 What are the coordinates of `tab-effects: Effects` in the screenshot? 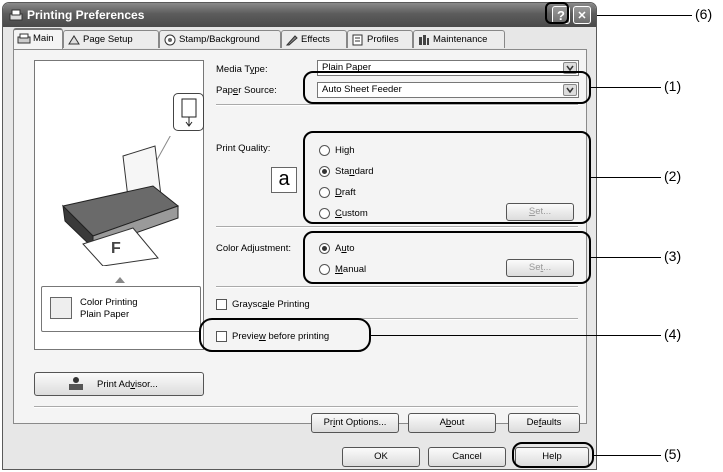 It's located at (314, 39).